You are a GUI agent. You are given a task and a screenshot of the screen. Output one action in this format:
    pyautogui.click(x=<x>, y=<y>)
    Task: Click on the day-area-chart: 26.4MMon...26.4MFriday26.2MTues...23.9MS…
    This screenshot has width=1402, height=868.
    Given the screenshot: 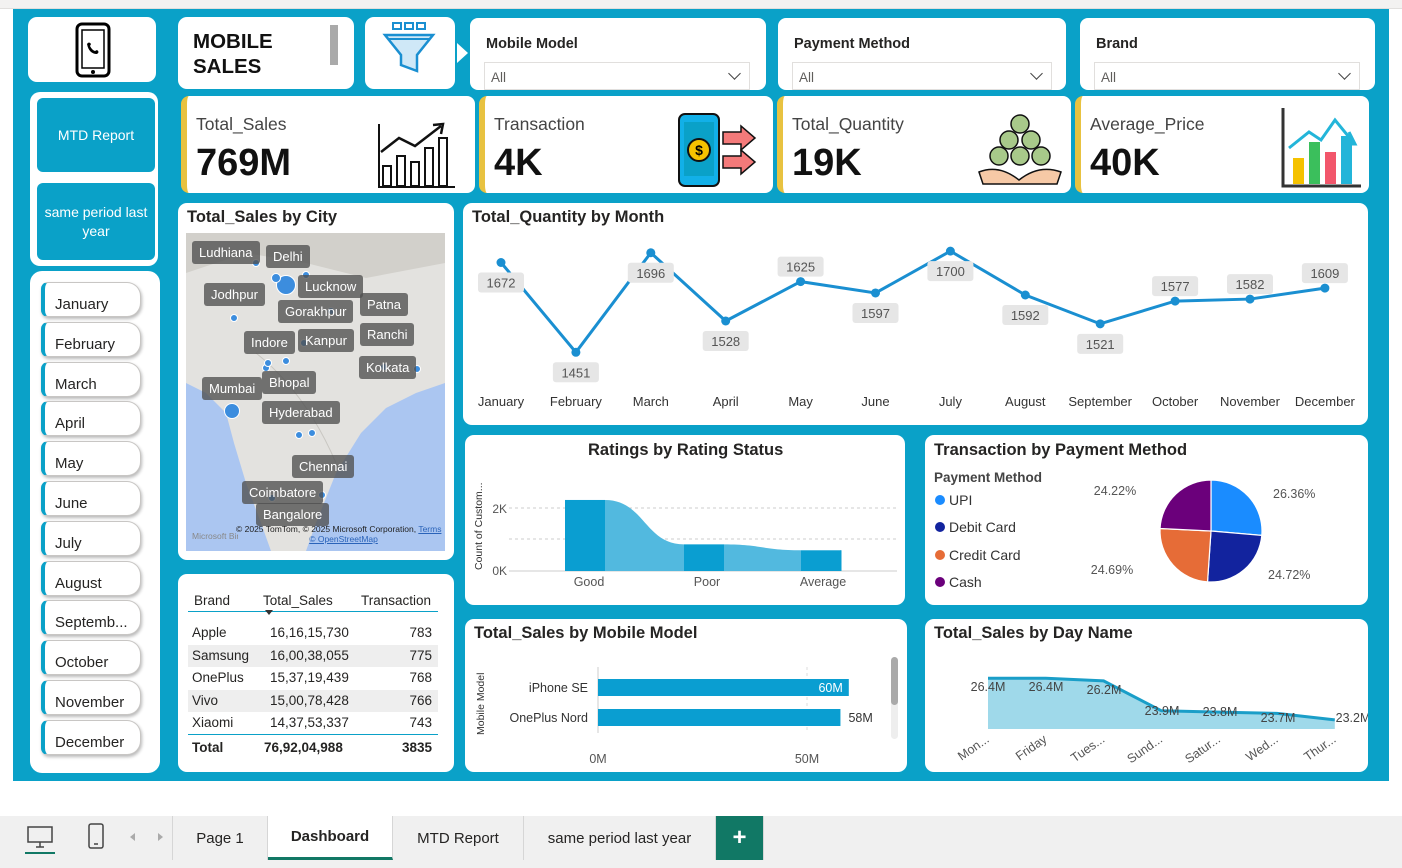 What is the action you would take?
    pyautogui.click(x=1146, y=695)
    